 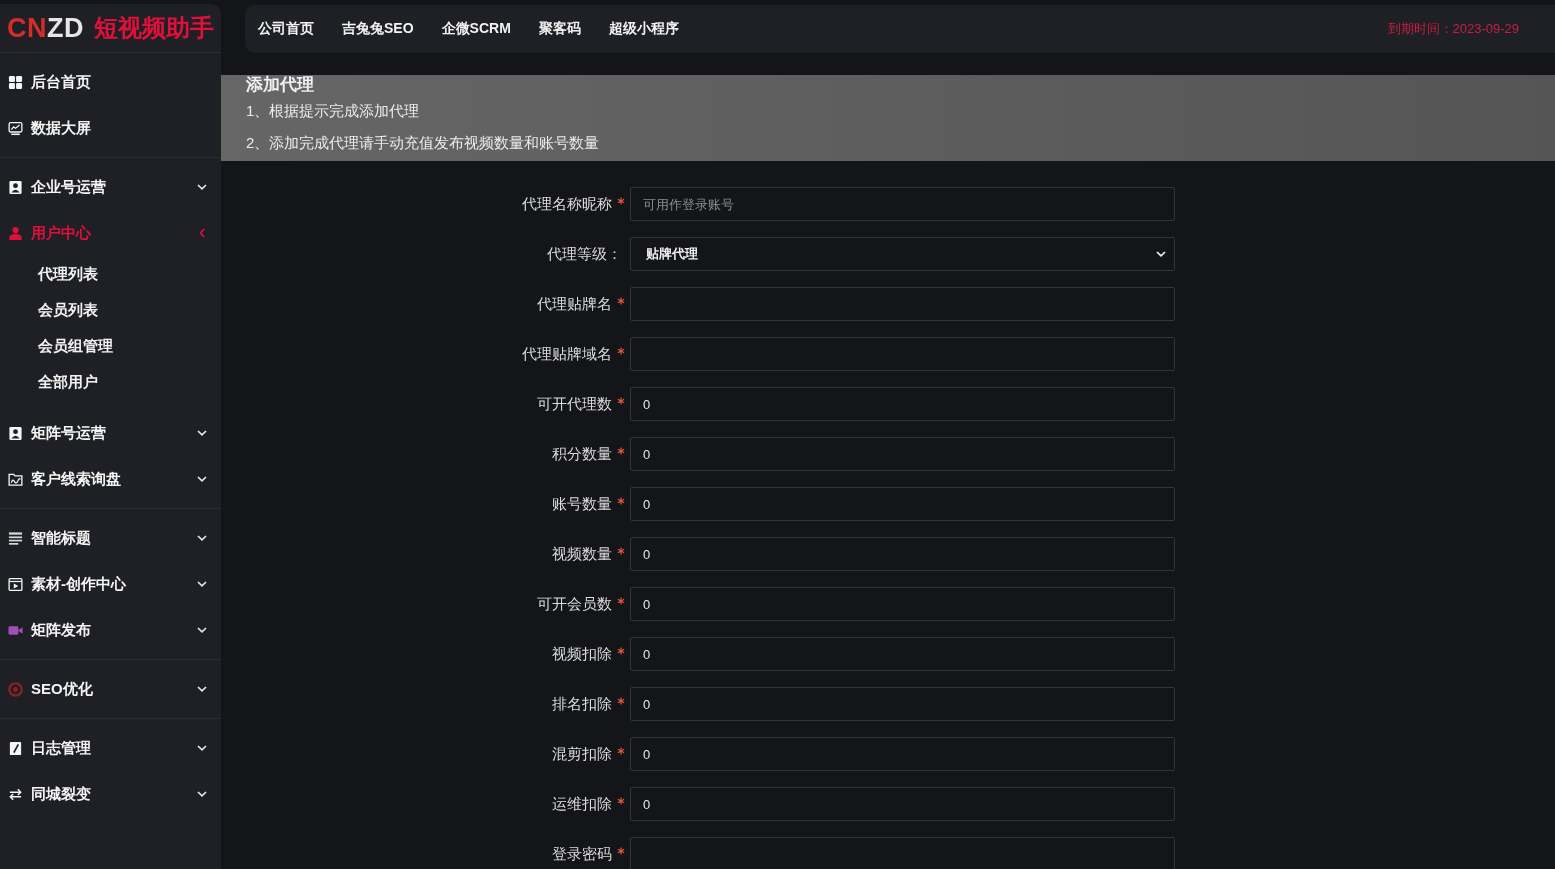 I want to click on sidebar-item: 素材-创作中心, so click(x=110, y=584).